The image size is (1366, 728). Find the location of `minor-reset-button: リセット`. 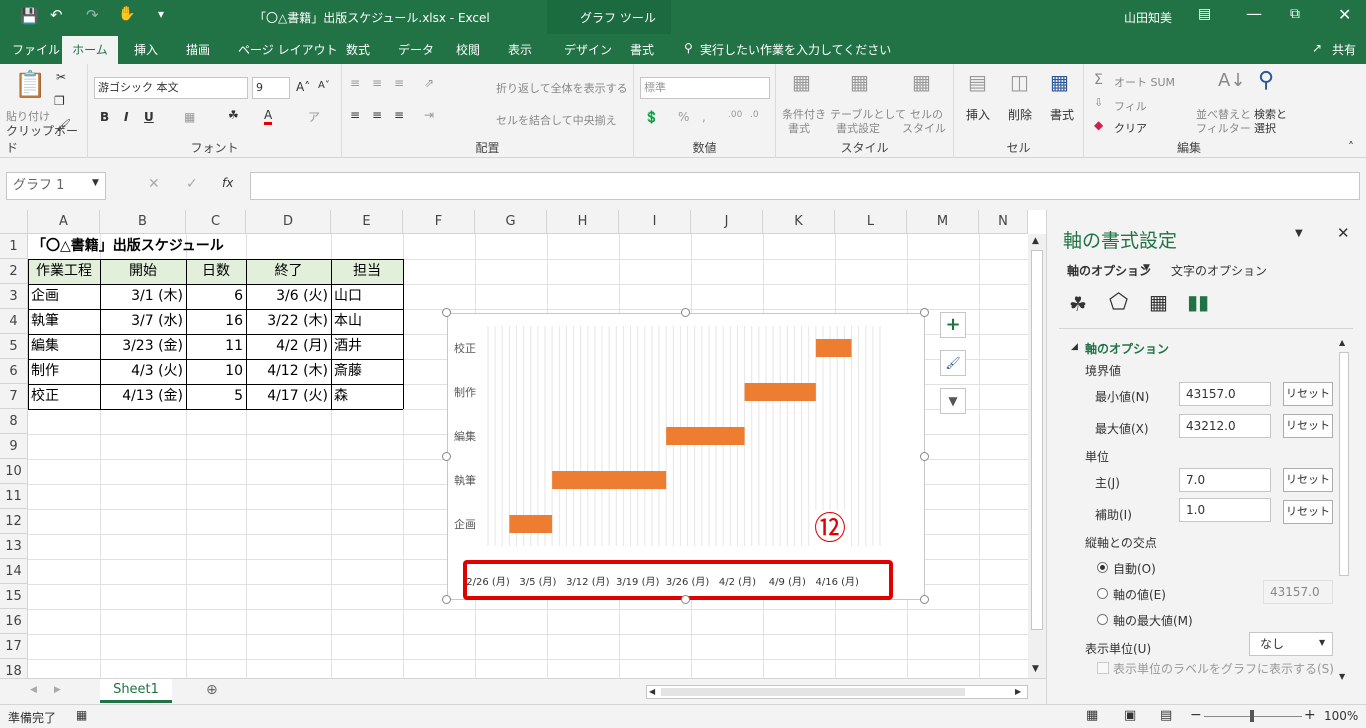

minor-reset-button: リセット is located at coordinates (1308, 512).